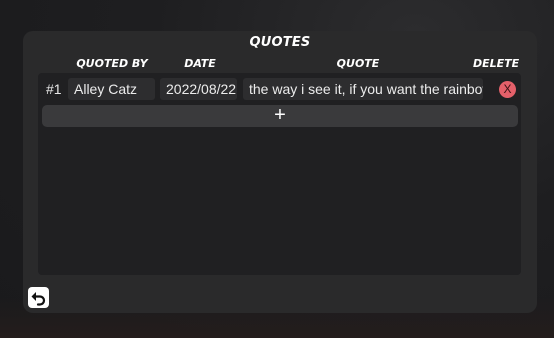  I want to click on date-field: 2022/08/22, so click(198, 89).